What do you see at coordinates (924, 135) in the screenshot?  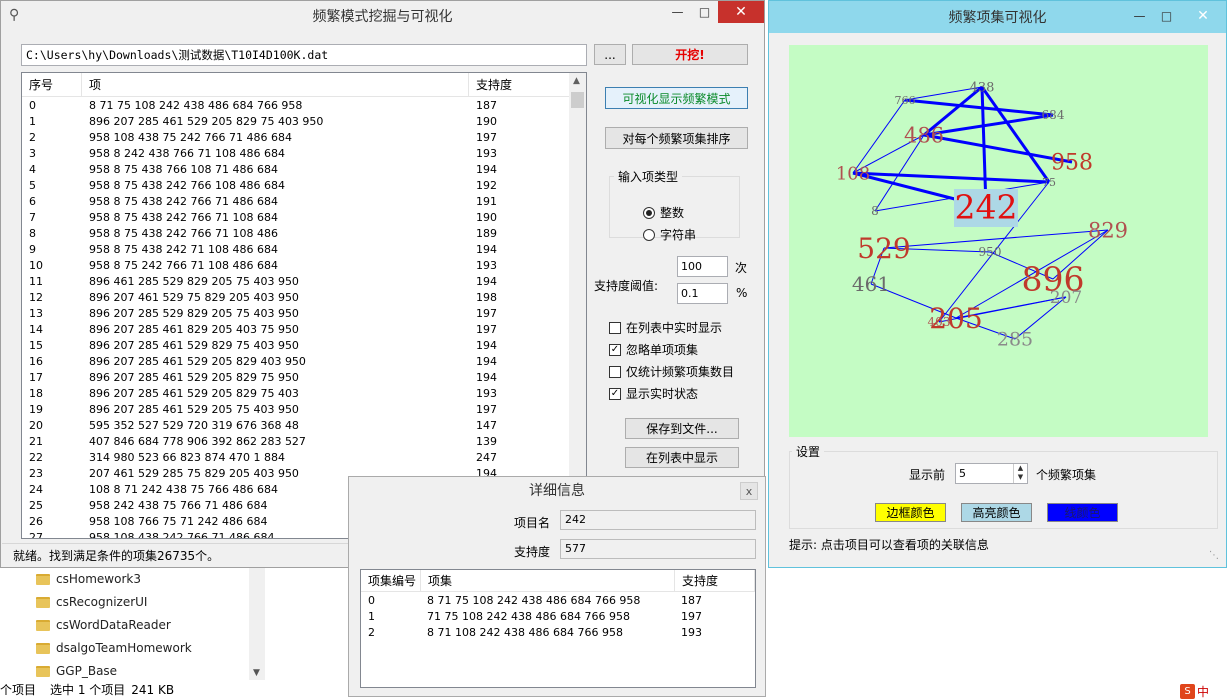 I see `graph-node-486: 486` at bounding box center [924, 135].